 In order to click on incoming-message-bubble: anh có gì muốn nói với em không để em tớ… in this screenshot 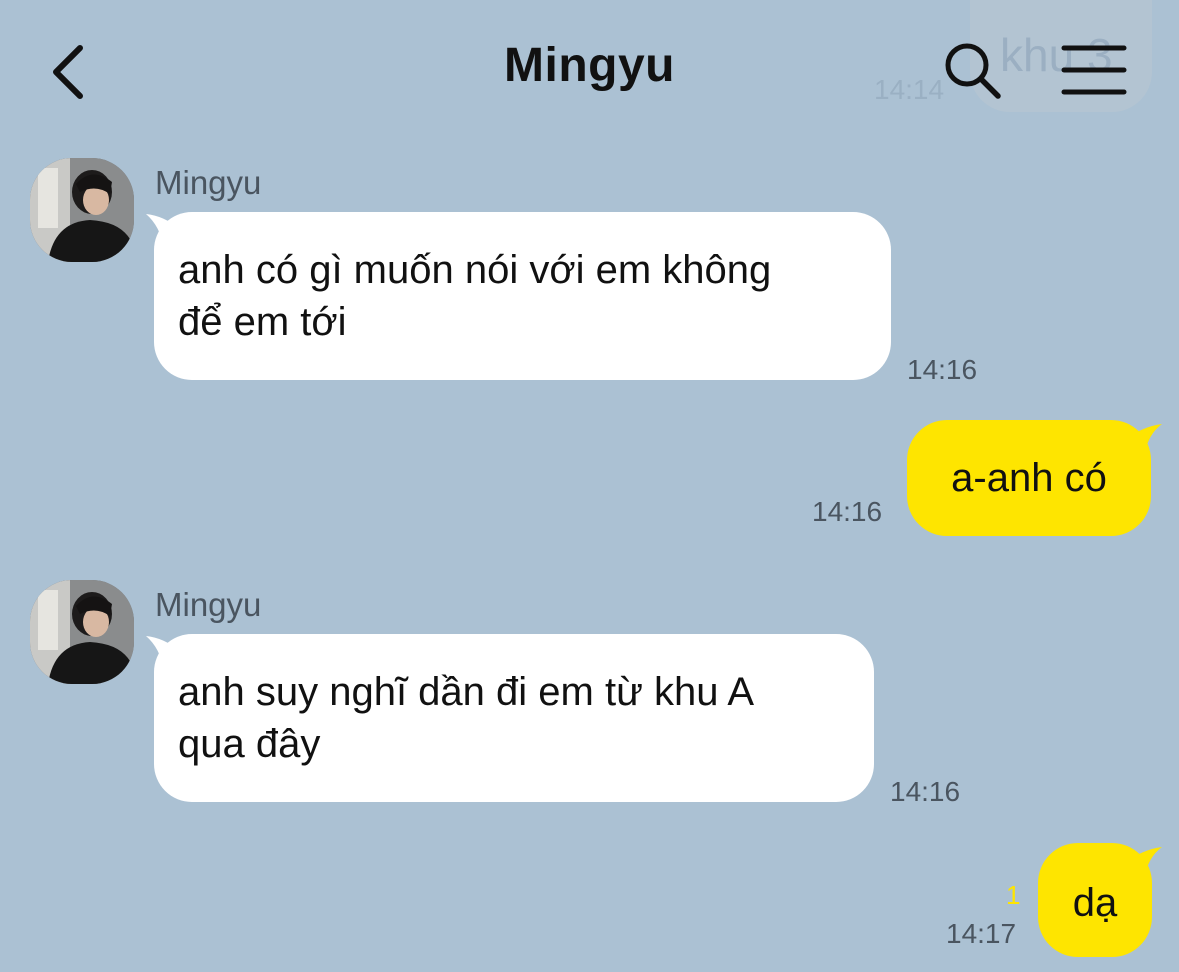, I will do `click(522, 296)`.